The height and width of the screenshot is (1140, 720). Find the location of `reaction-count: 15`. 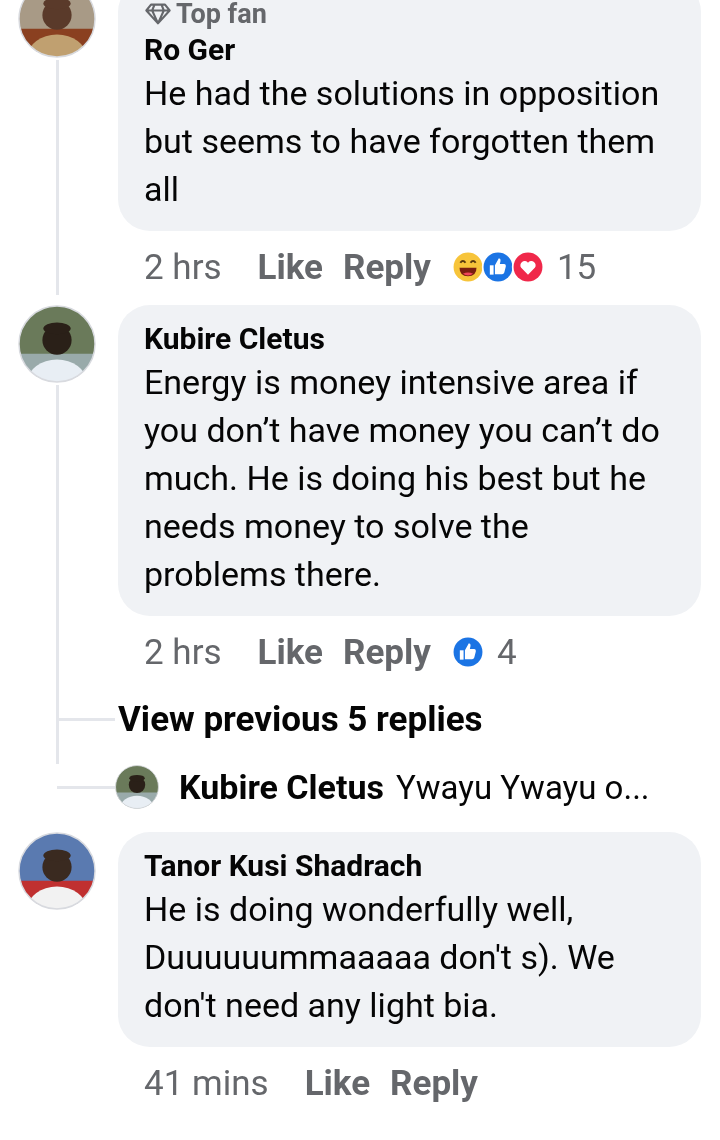

reaction-count: 15 is located at coordinates (576, 267).